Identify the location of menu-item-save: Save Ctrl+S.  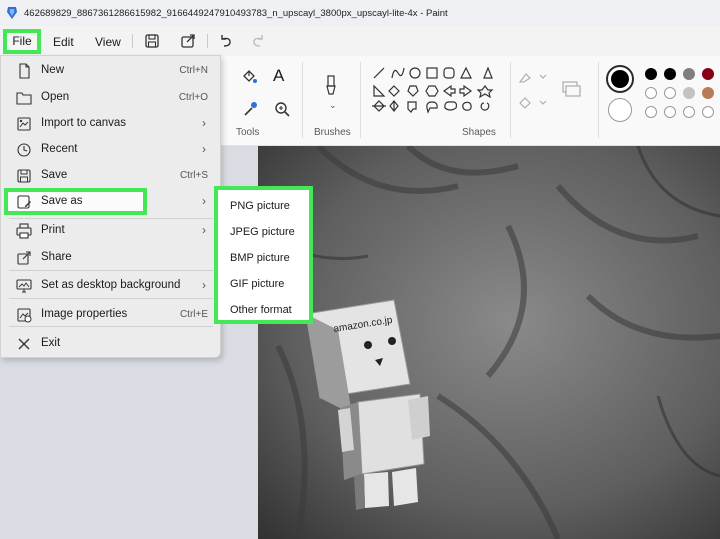
(110, 176).